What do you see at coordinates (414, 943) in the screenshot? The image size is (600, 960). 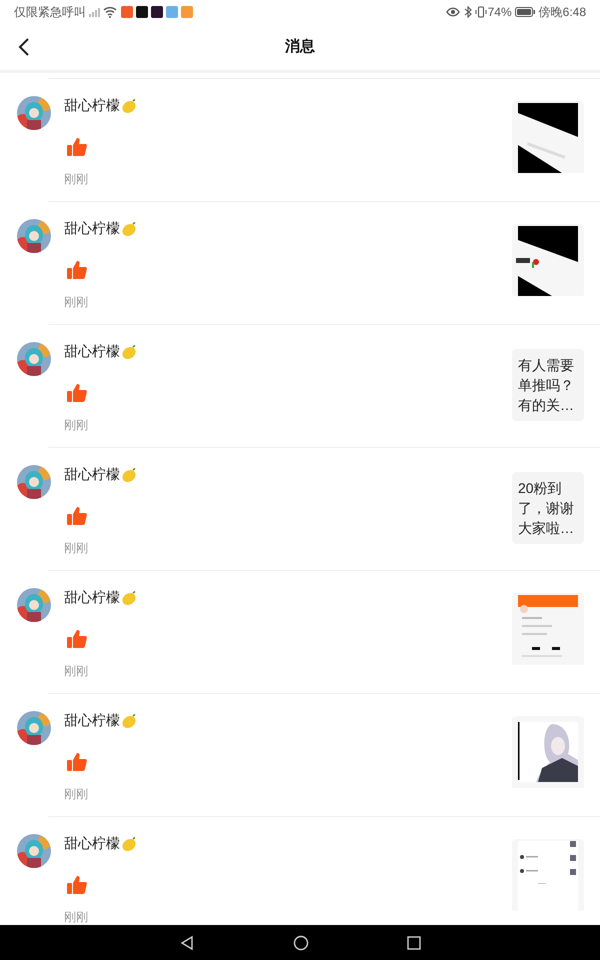 I see `recents-icon` at bounding box center [414, 943].